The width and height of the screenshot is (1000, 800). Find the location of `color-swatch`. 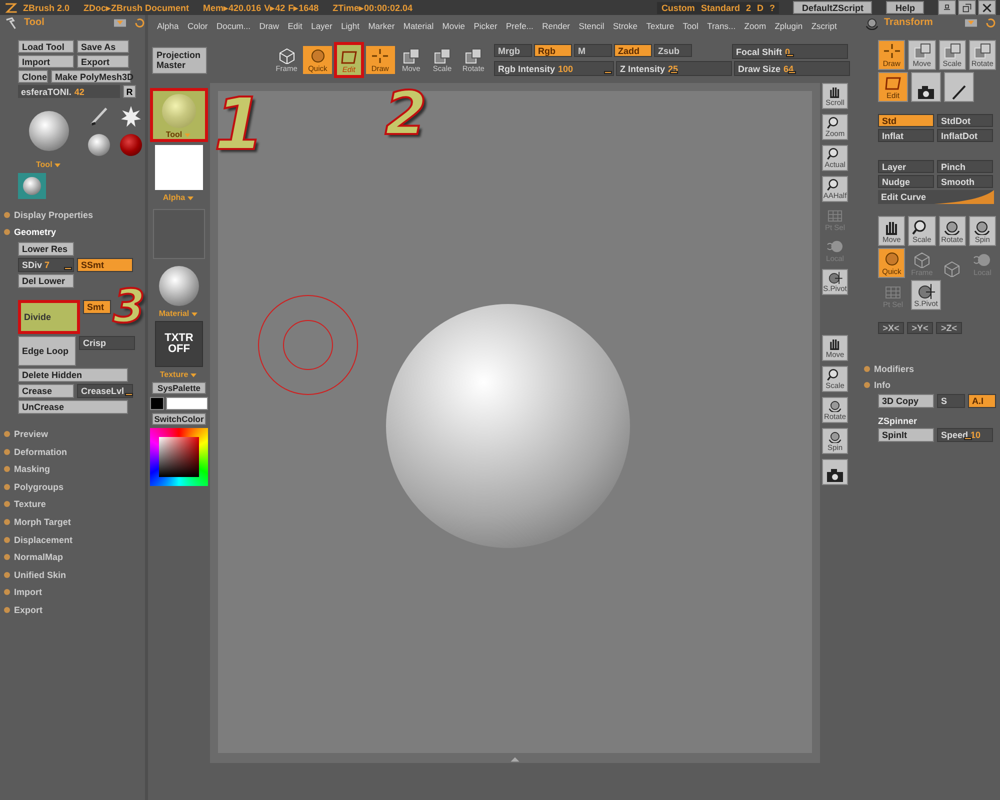

color-swatch is located at coordinates (157, 403).